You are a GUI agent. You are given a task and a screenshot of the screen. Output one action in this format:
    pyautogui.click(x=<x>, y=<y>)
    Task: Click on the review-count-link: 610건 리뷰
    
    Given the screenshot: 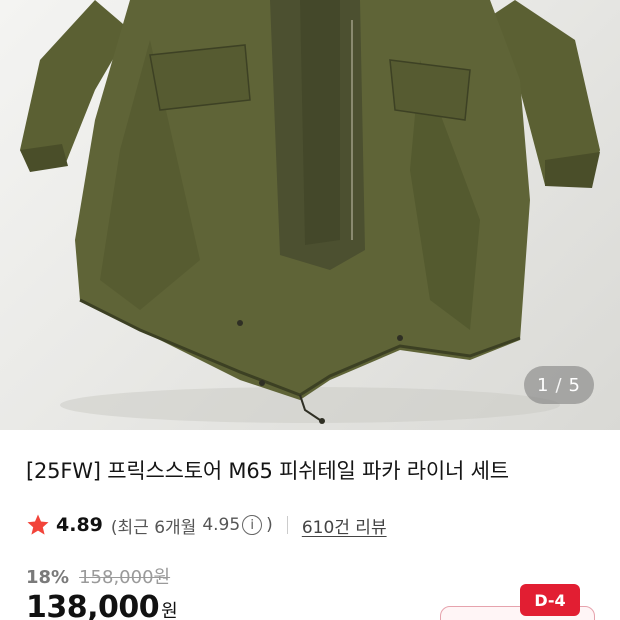 What is the action you would take?
    pyautogui.click(x=344, y=525)
    